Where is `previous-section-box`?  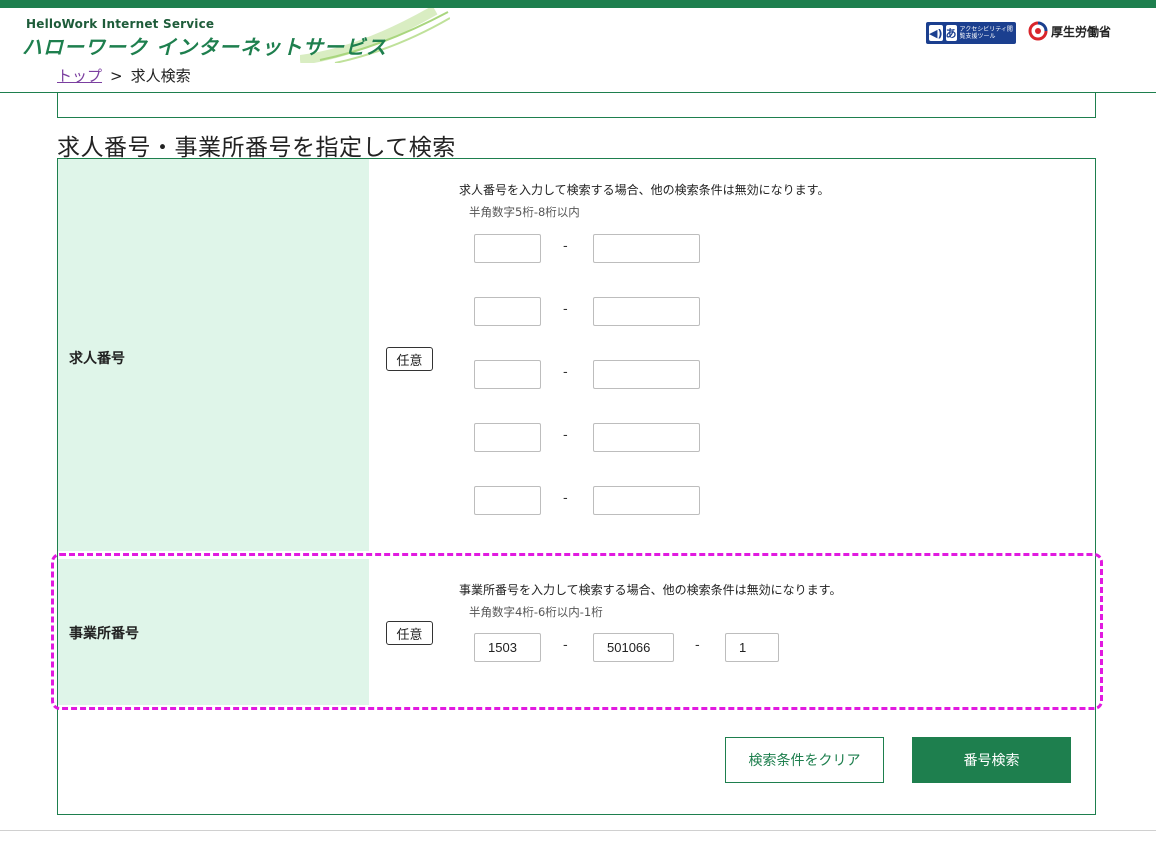
previous-section-box is located at coordinates (576, 105).